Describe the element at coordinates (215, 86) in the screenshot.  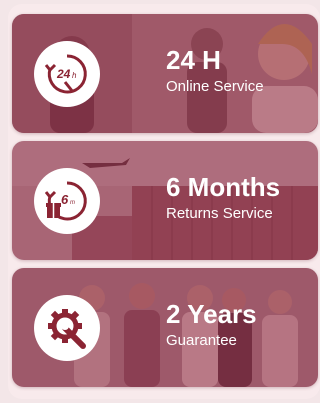
I see `subtitle: Online Service` at that location.